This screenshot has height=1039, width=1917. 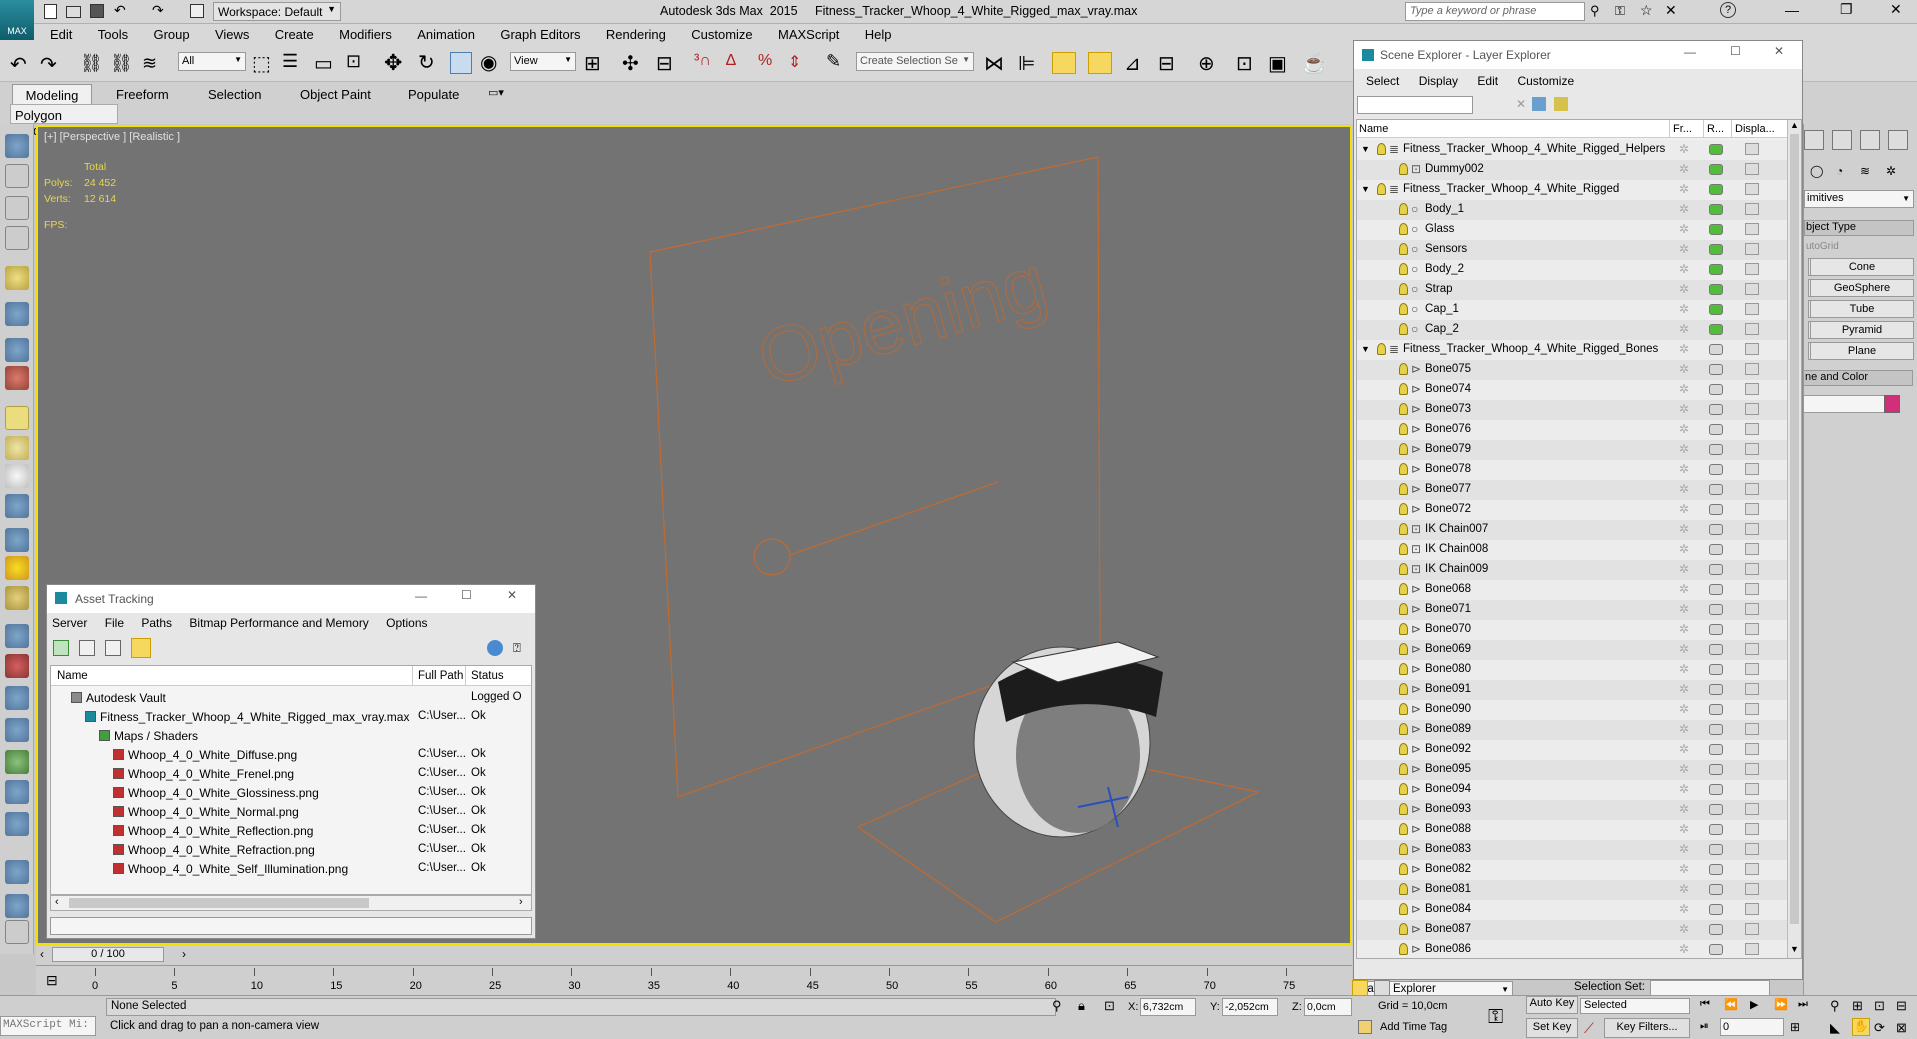 What do you see at coordinates (17, 762) in the screenshot?
I see `foliage-icon` at bounding box center [17, 762].